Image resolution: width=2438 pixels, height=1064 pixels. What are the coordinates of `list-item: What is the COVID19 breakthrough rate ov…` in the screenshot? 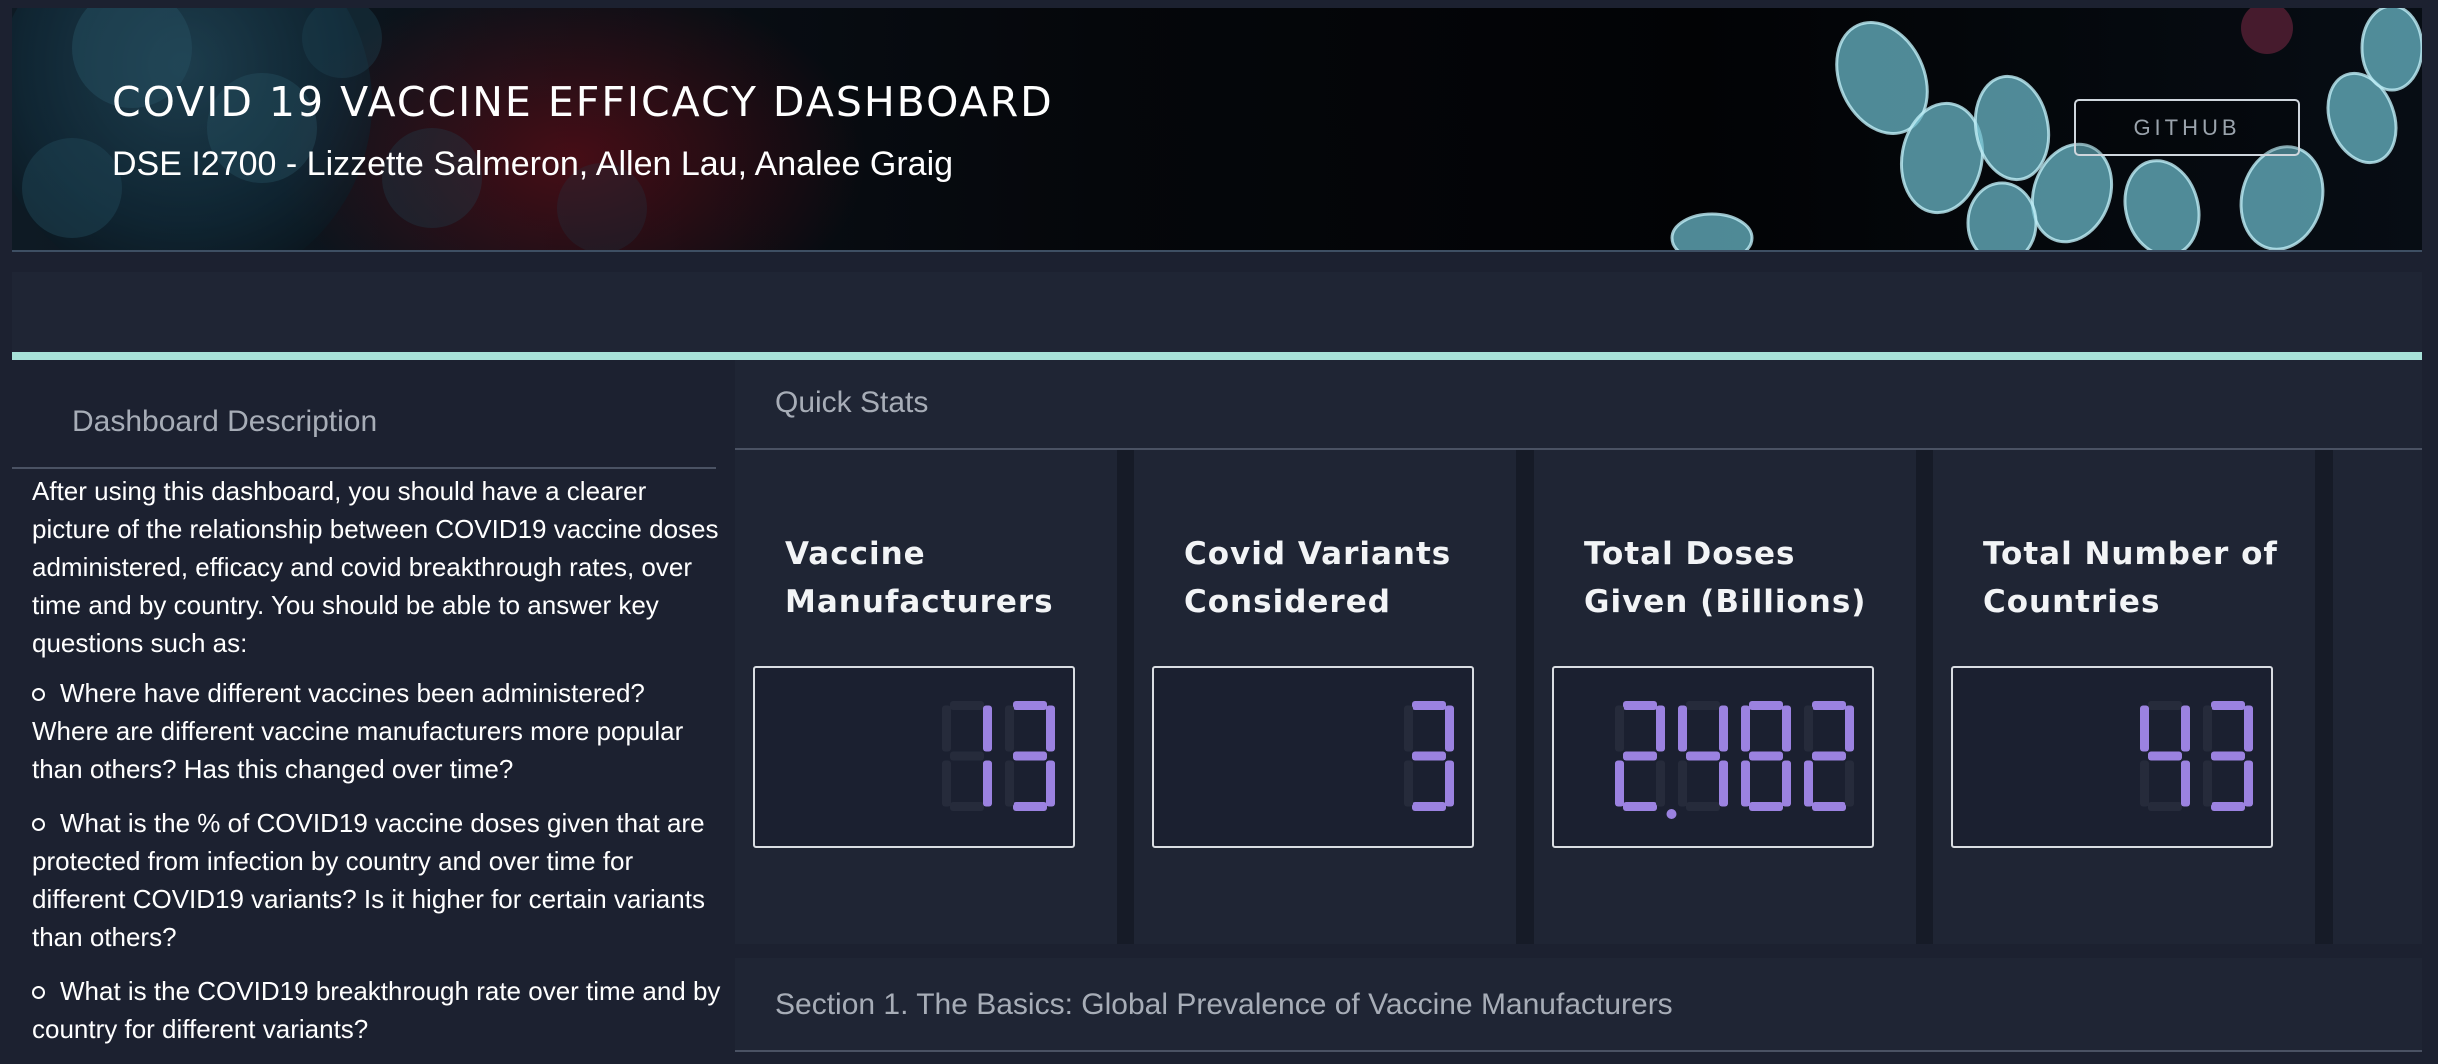 It's located at (376, 1010).